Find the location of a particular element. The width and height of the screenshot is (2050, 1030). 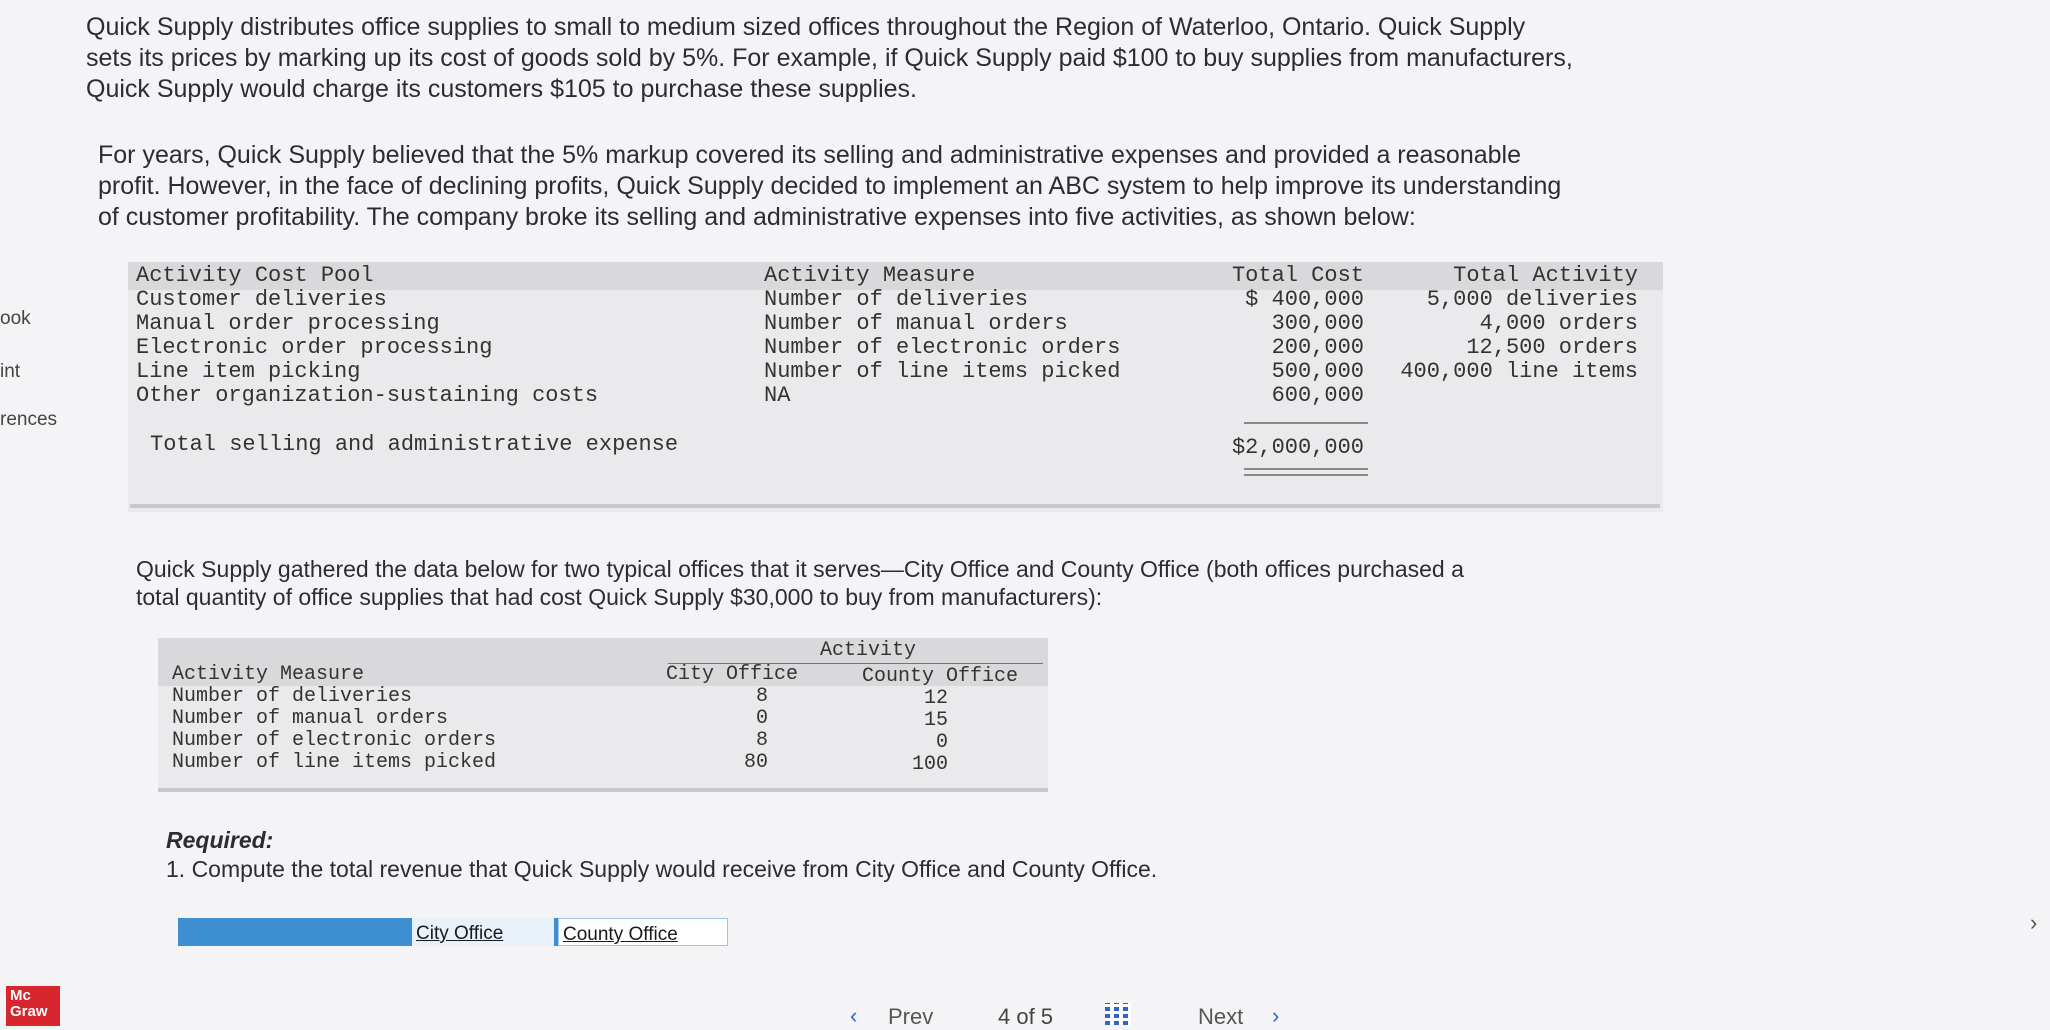

prev-button: Prev is located at coordinates (910, 1017).